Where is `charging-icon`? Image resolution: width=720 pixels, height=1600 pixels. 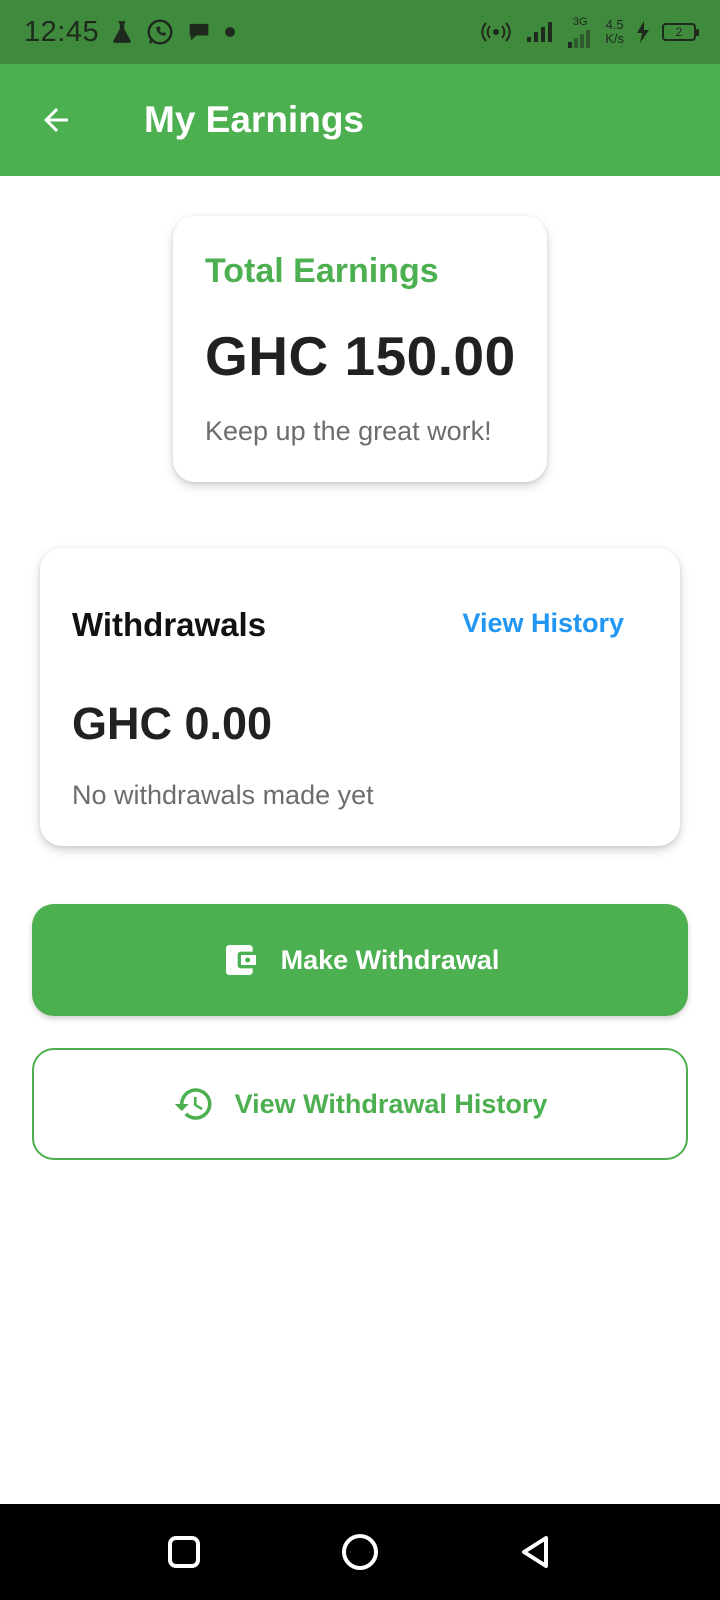
charging-icon is located at coordinates (643, 32).